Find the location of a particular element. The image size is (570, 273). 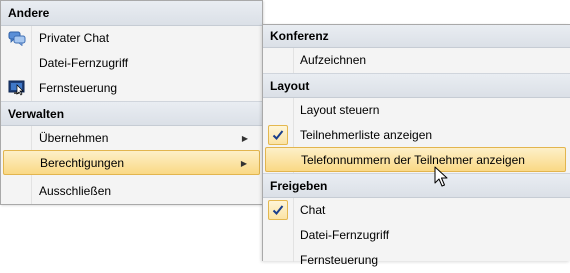

menu-item-layout-steuern: Layout steuern is located at coordinates (416, 110).